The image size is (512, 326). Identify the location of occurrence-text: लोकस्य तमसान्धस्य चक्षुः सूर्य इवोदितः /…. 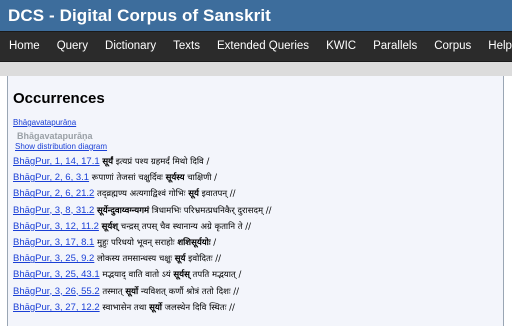
(157, 259).